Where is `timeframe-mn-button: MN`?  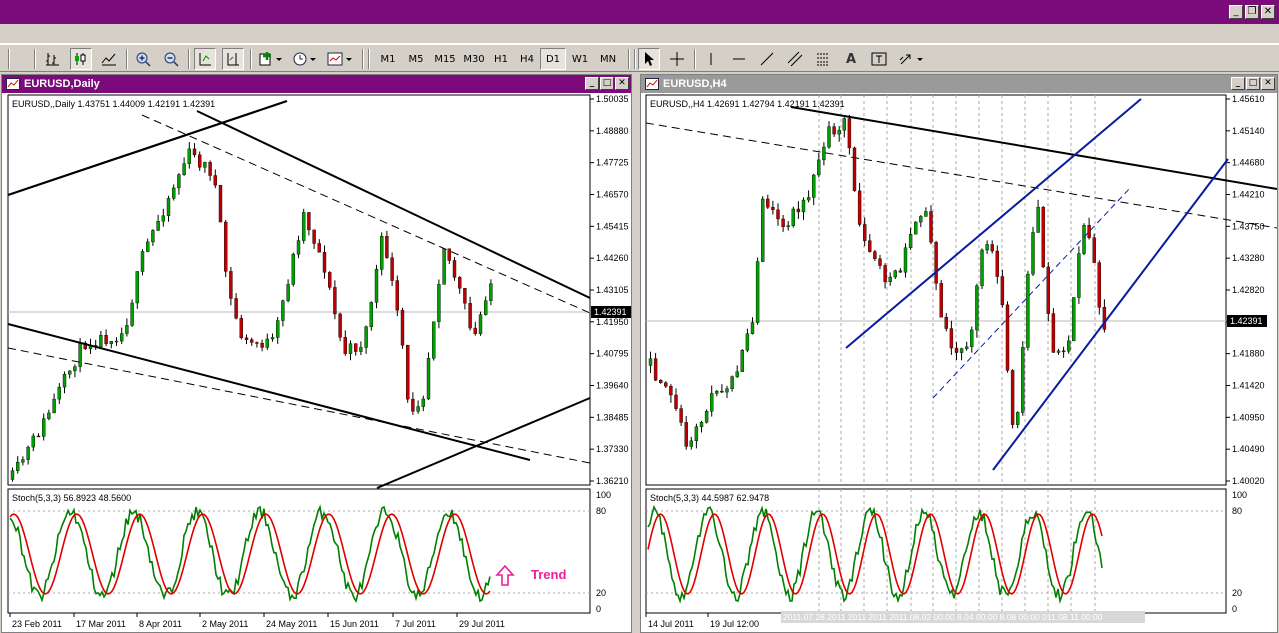 timeframe-mn-button: MN is located at coordinates (608, 59).